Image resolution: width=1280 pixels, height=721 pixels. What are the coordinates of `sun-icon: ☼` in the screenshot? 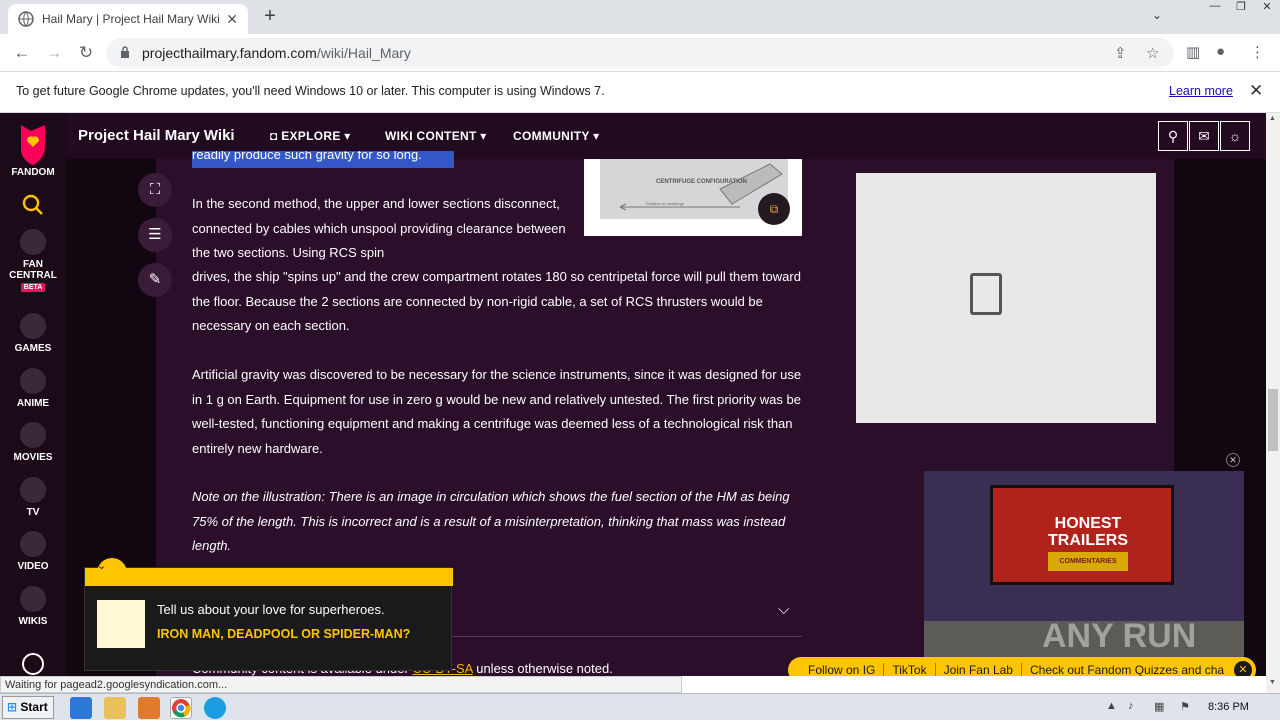 It's located at (1235, 136).